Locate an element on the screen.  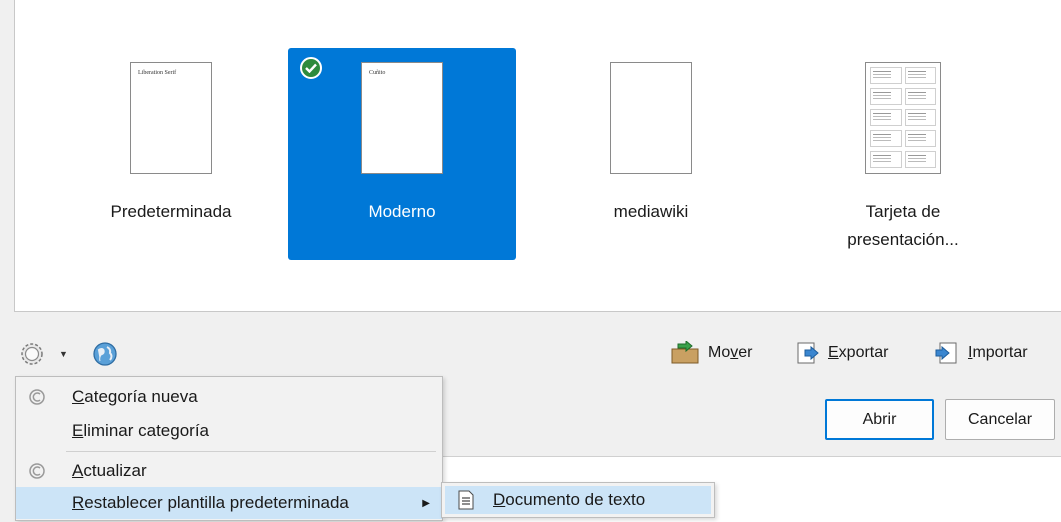
online-templates-icon is located at coordinates (105, 354).